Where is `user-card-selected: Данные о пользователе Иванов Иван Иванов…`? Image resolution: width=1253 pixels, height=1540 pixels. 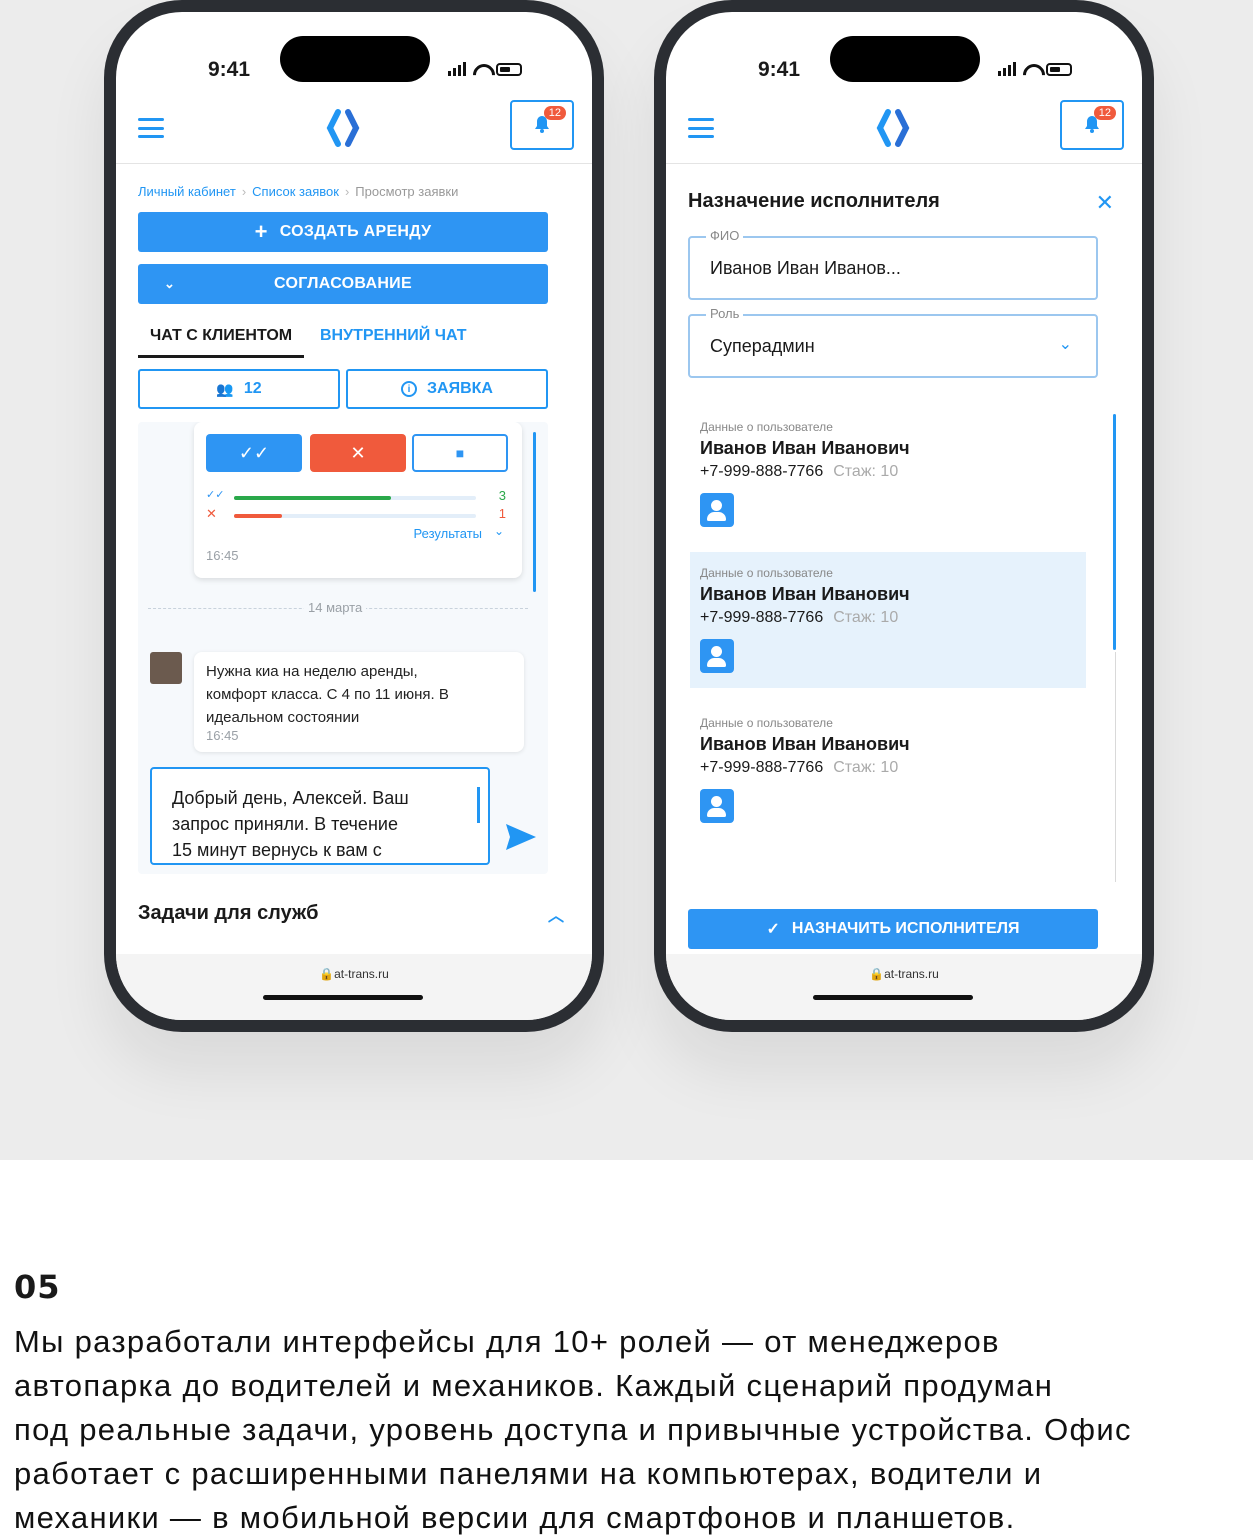 user-card-selected: Данные о пользователе Иванов Иван Иванов… is located at coordinates (888, 620).